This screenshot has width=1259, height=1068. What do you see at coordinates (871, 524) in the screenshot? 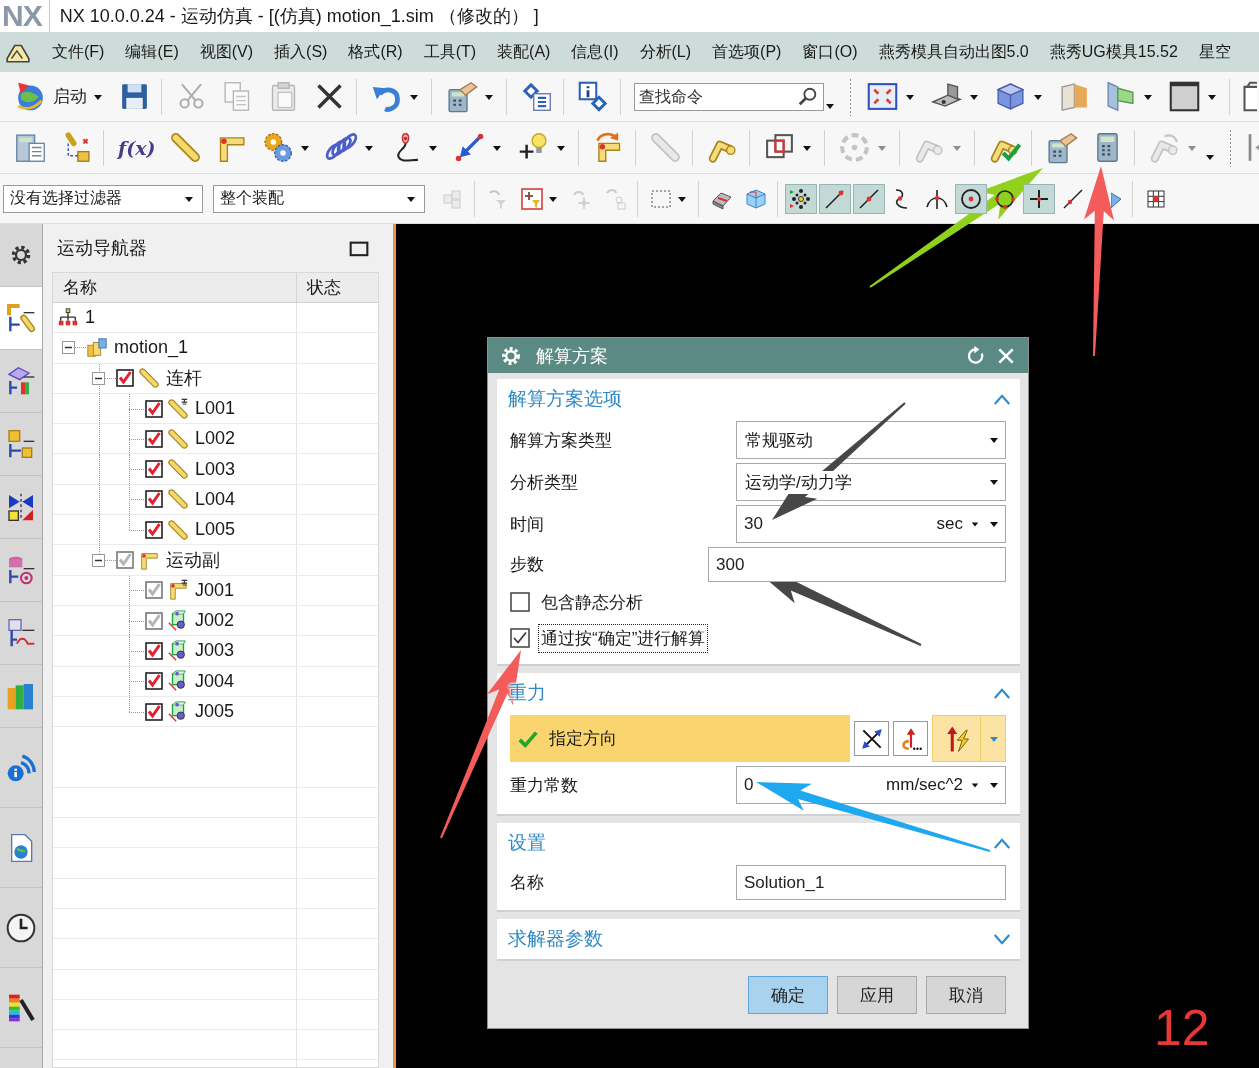
I see `number-field: 30 sec` at bounding box center [871, 524].